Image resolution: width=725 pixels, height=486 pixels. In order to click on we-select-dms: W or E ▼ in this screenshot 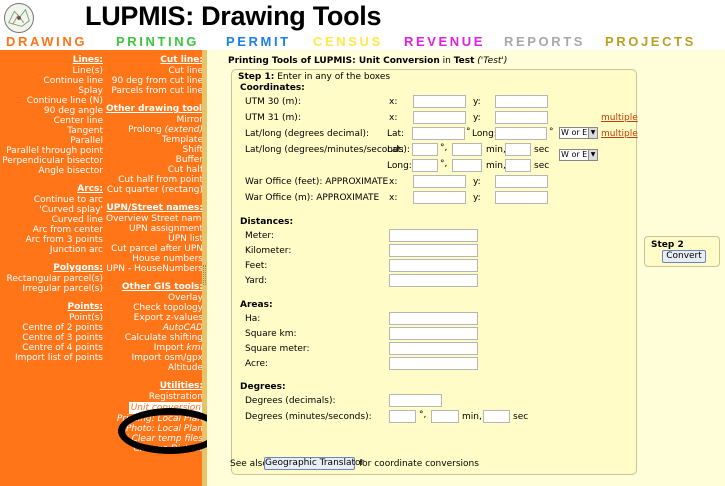, I will do `click(578, 155)`.